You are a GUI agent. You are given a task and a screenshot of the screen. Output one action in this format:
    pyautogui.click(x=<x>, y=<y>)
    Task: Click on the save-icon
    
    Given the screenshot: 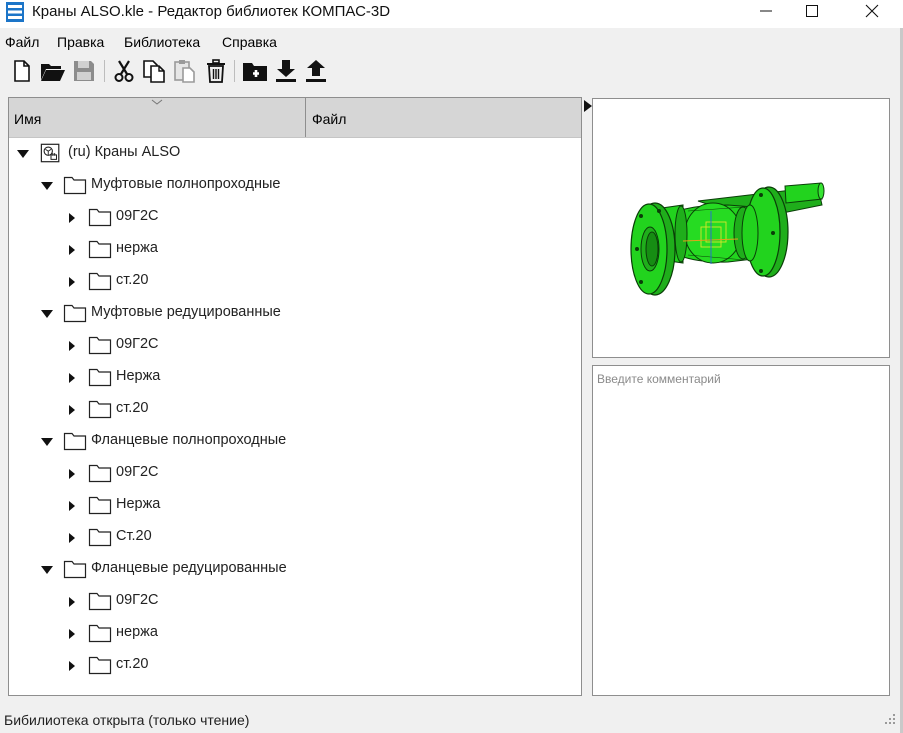 What is the action you would take?
    pyautogui.click(x=84, y=71)
    